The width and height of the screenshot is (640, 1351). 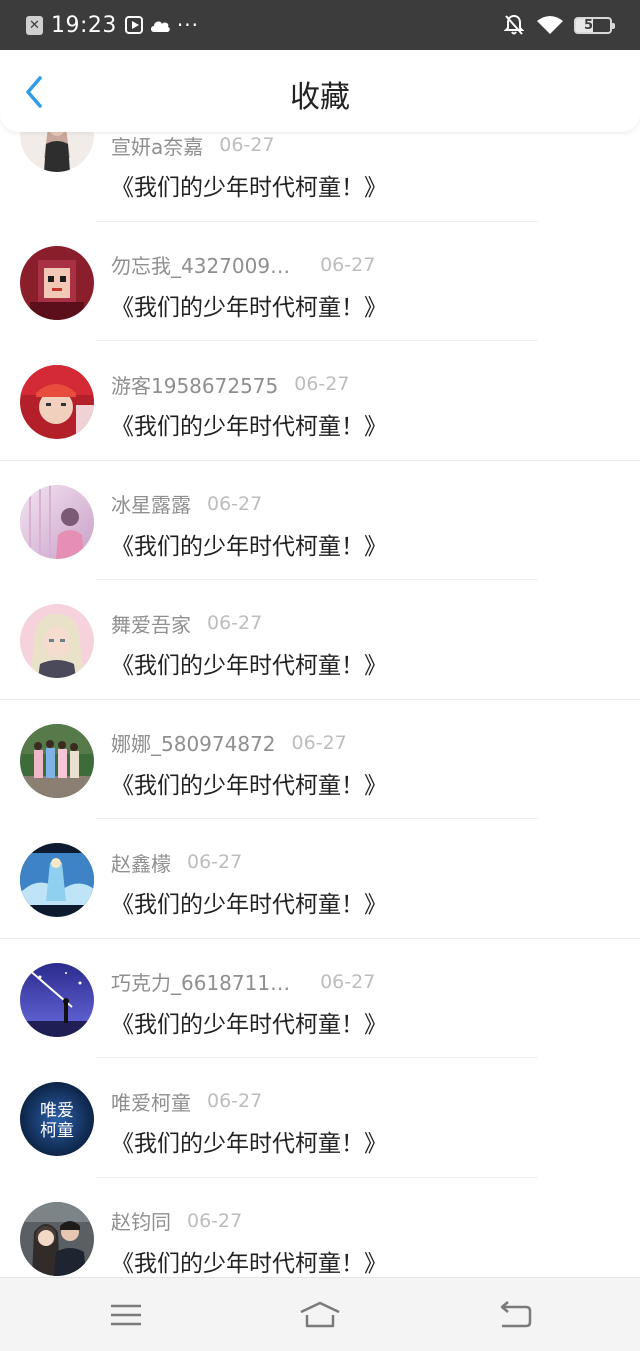 I want to click on avatar-anime-night-sky-icon, so click(x=57, y=999).